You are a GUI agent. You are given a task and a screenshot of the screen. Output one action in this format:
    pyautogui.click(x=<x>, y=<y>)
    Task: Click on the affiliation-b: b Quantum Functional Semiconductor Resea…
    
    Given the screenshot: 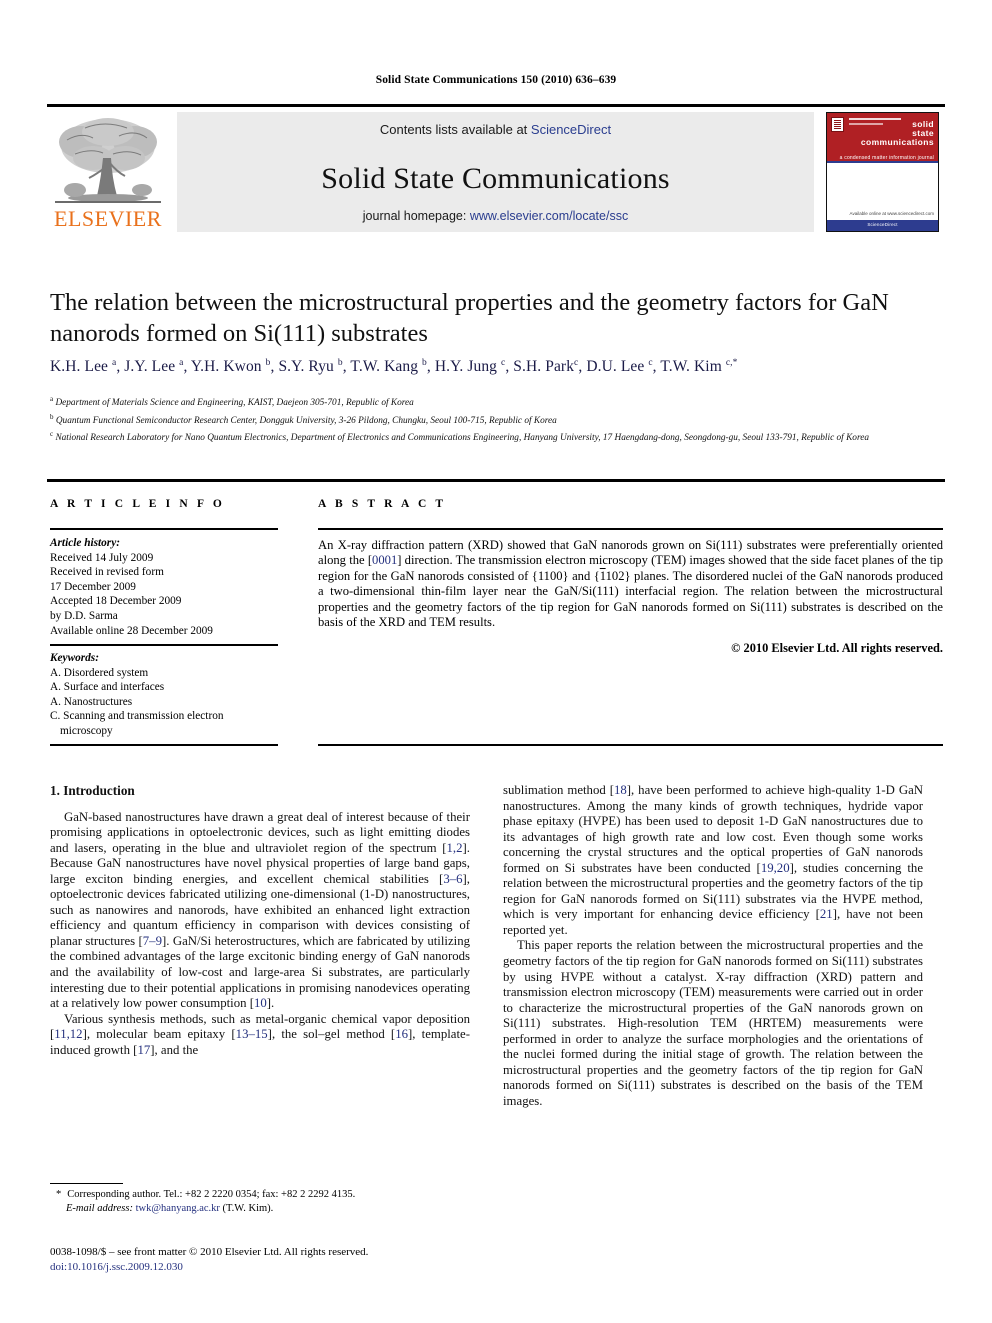 What is the action you would take?
    pyautogui.click(x=495, y=420)
    